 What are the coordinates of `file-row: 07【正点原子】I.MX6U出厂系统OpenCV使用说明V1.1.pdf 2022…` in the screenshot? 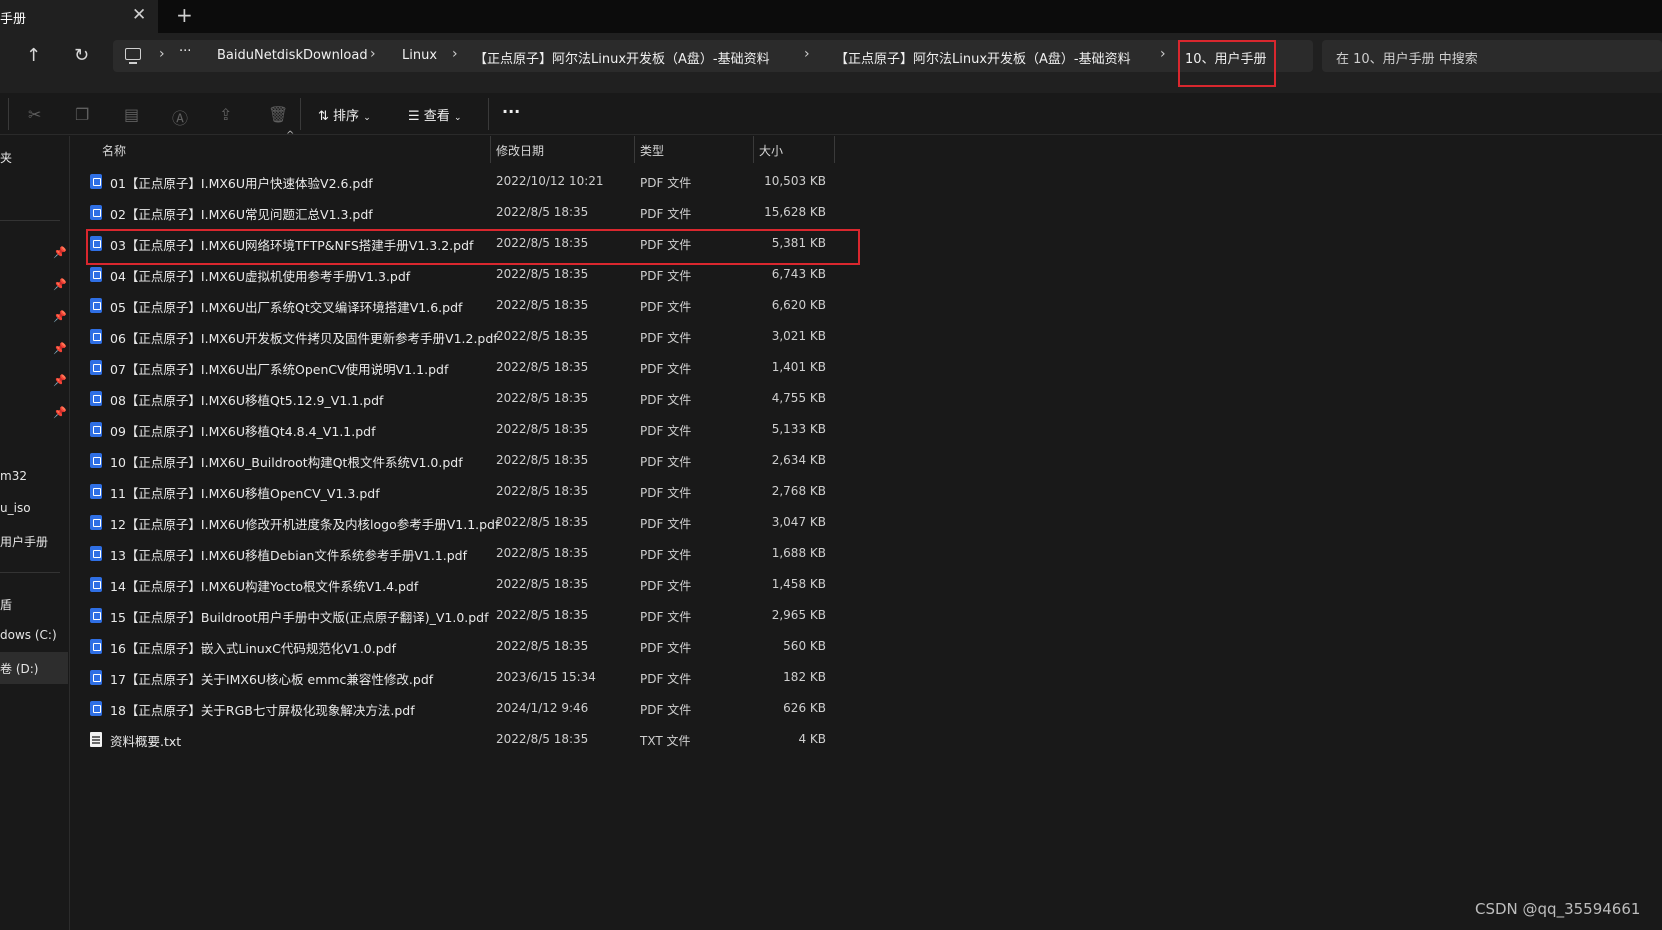 It's located at (456, 367).